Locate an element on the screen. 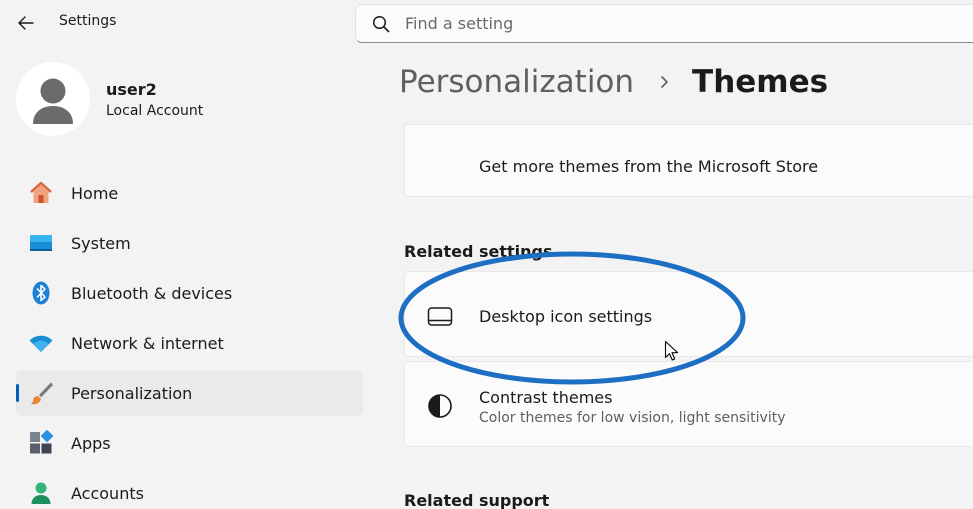 The height and width of the screenshot is (509, 973). search-input is located at coordinates (665, 23).